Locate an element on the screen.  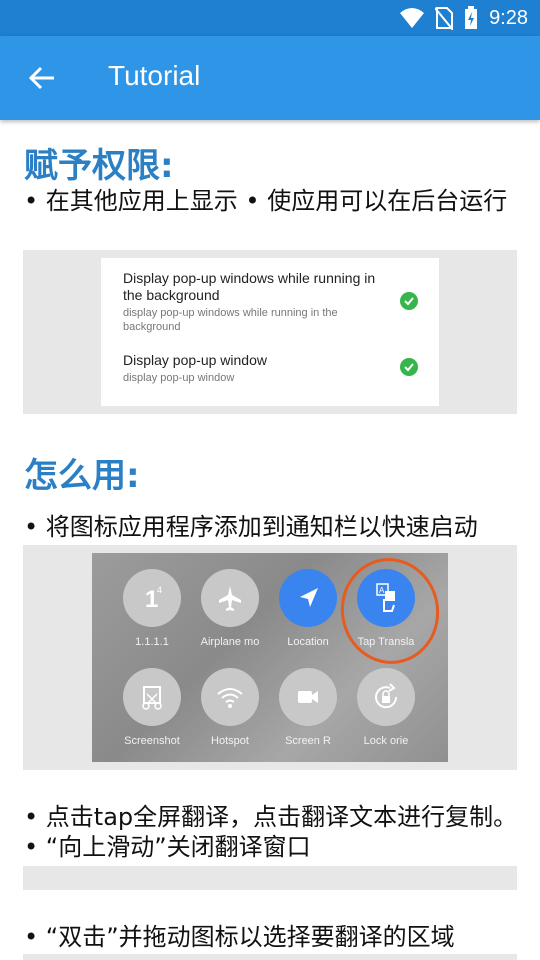
step-1-text: • 将图标应用程序添加到通知栏以快速启动 is located at coordinates (251, 527).